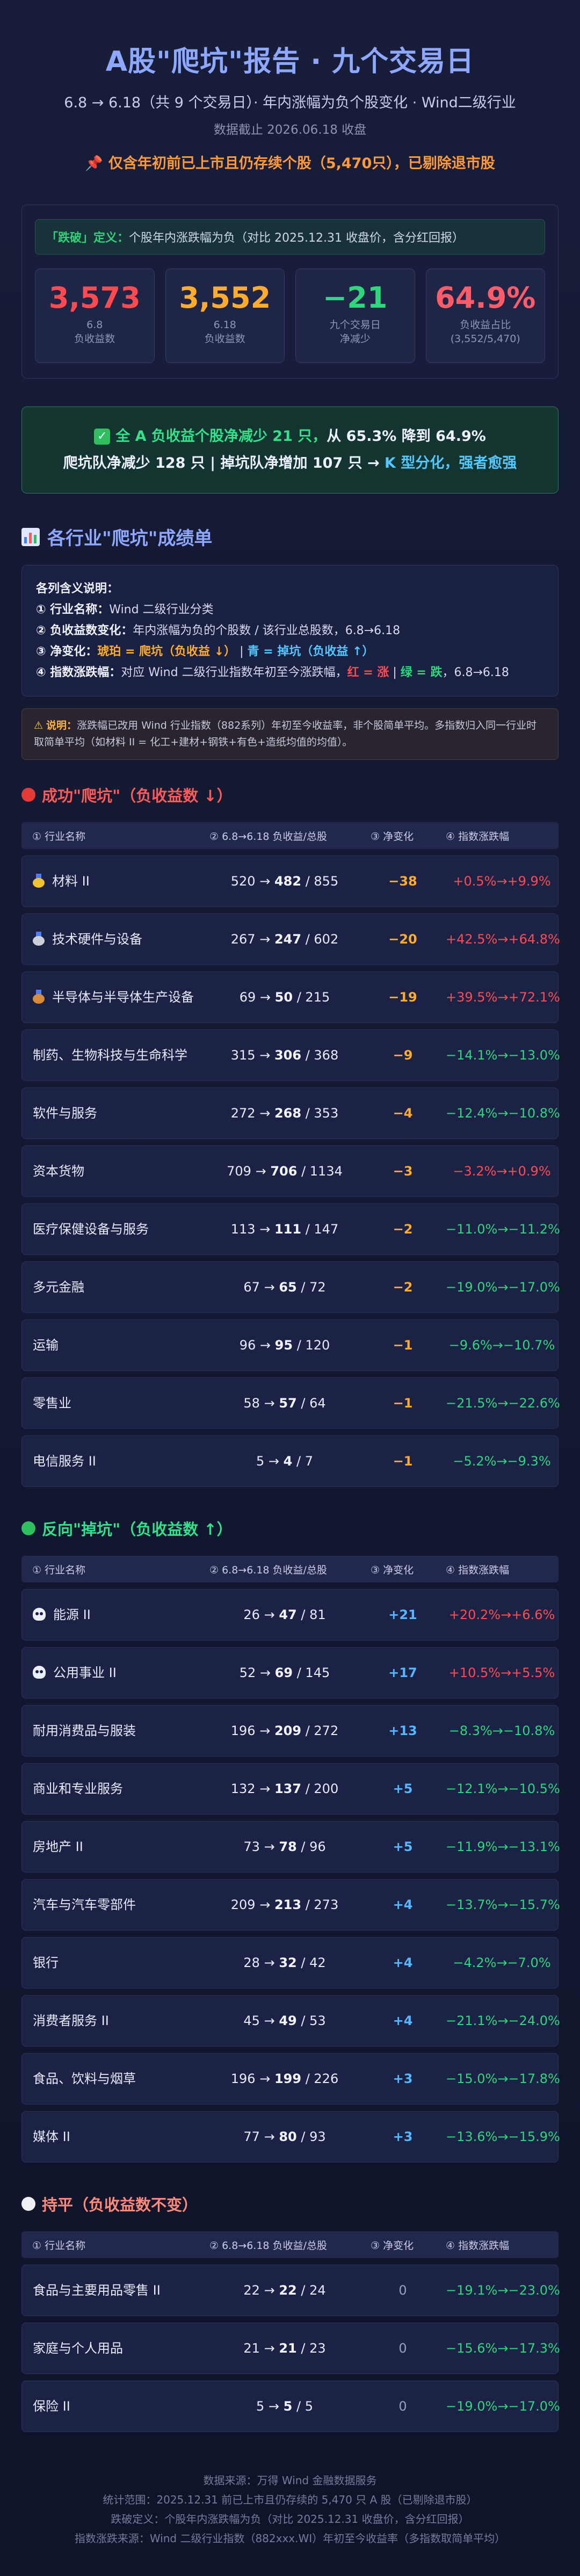 The height and width of the screenshot is (2576, 580). I want to click on count-from: 709, so click(239, 1171).